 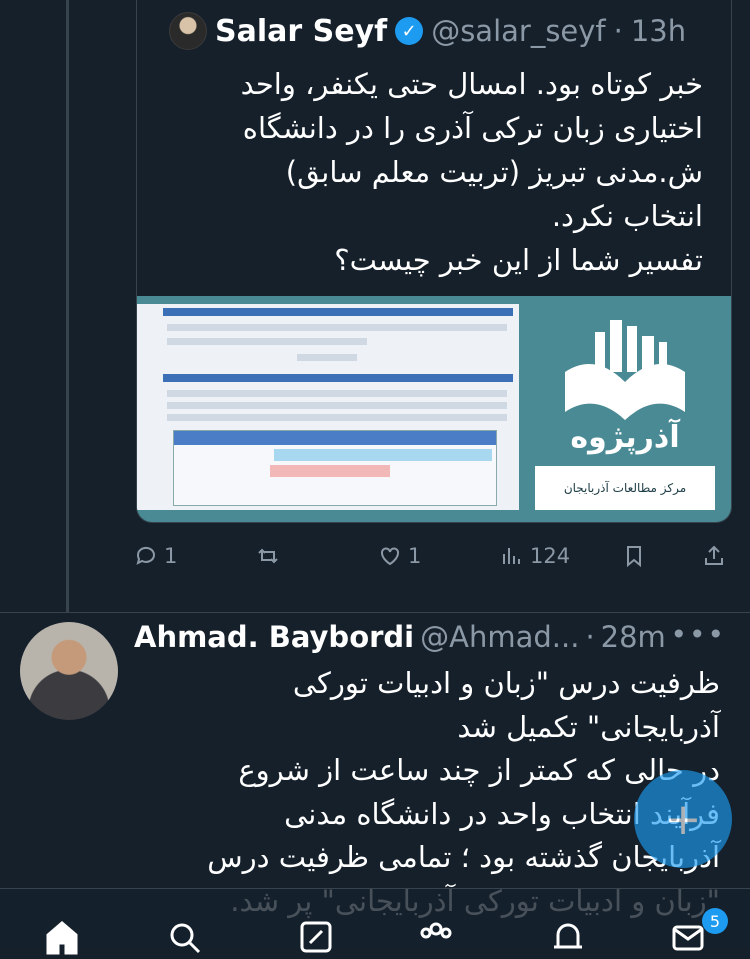 I want to click on share-icon, so click(x=714, y=555).